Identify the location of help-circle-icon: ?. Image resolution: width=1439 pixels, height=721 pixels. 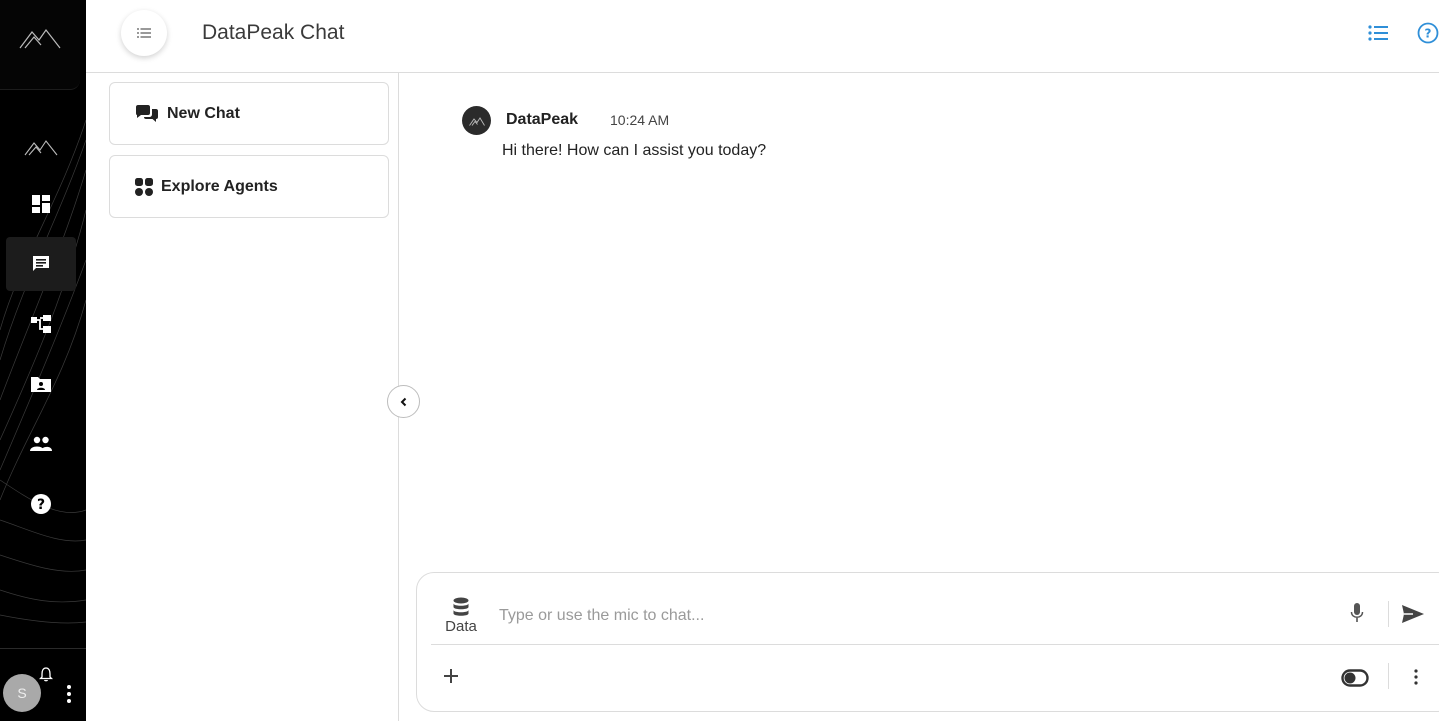
(1428, 33).